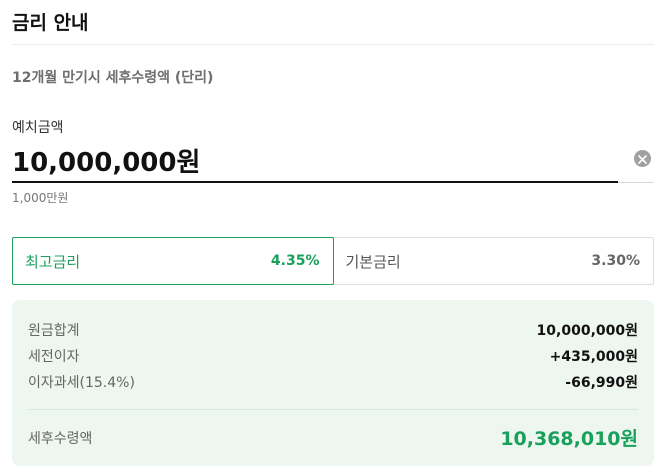 The image size is (662, 474). What do you see at coordinates (40, 198) in the screenshot?
I see `deposit-amount-helper: 1,000만원` at bounding box center [40, 198].